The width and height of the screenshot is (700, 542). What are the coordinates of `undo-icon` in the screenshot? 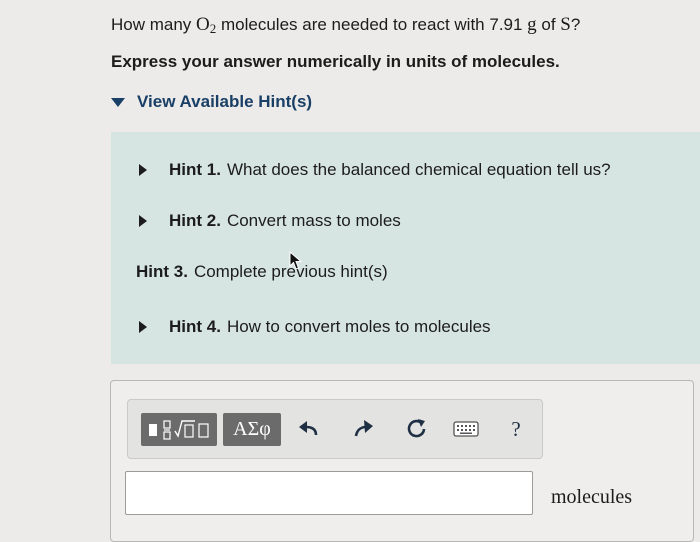 It's located at (308, 428).